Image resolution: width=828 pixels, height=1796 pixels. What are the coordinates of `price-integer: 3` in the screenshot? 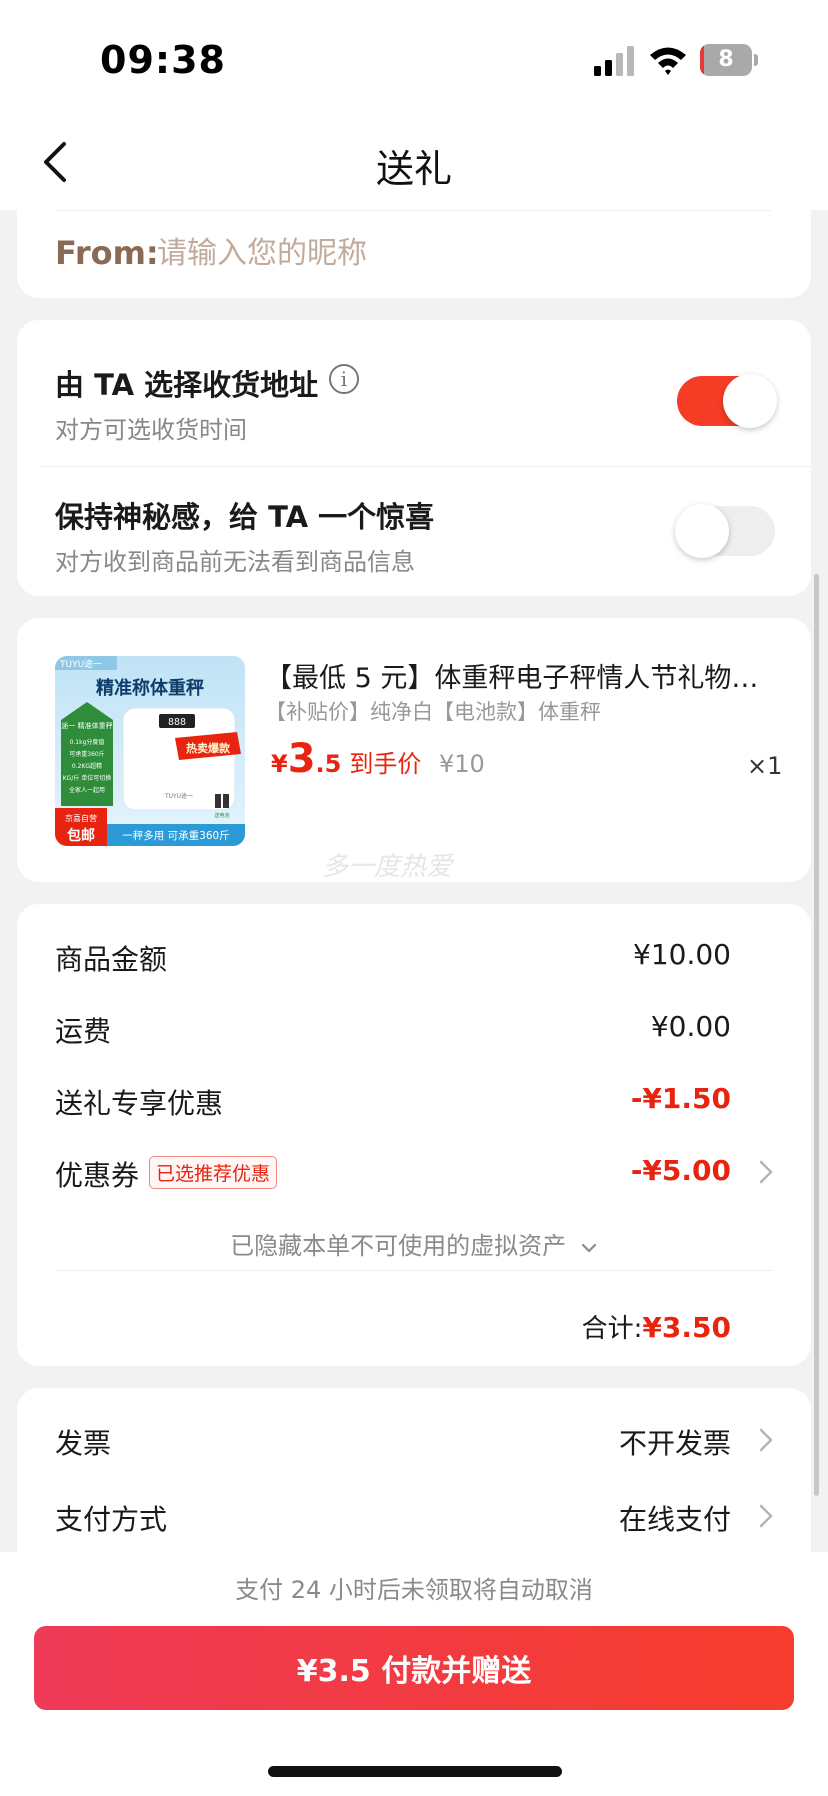 It's located at (301, 759).